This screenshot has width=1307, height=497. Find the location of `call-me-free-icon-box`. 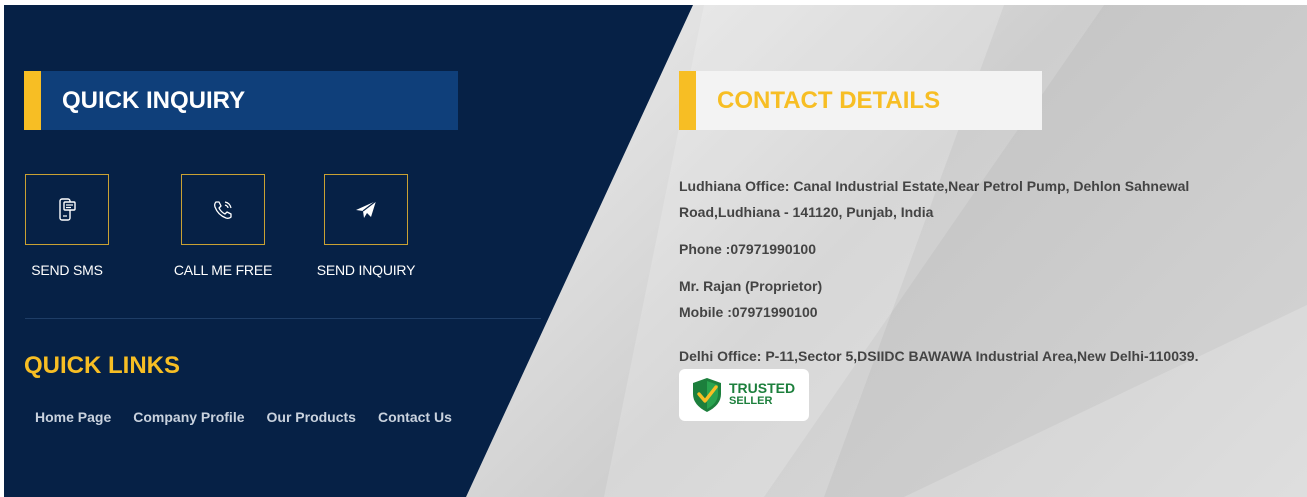

call-me-free-icon-box is located at coordinates (223, 209).